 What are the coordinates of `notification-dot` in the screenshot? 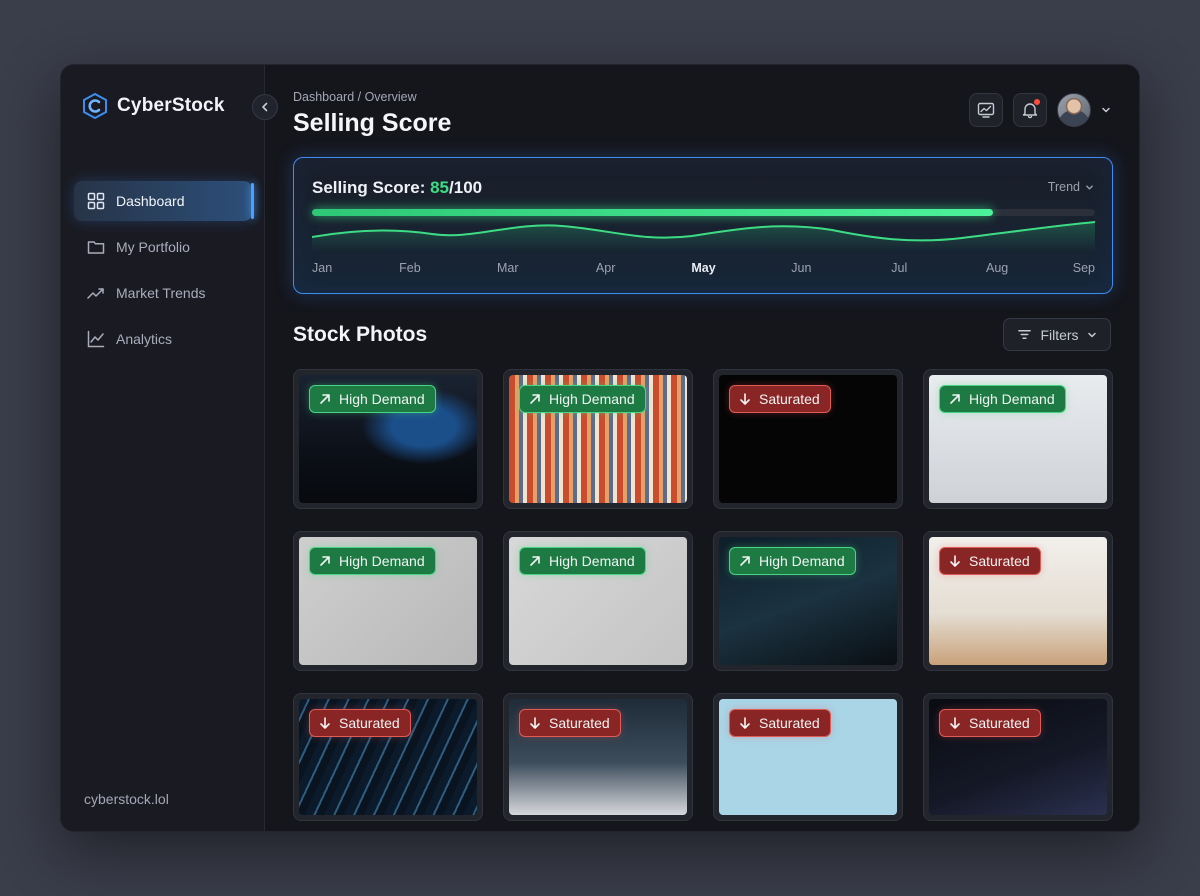 It's located at (1037, 102).